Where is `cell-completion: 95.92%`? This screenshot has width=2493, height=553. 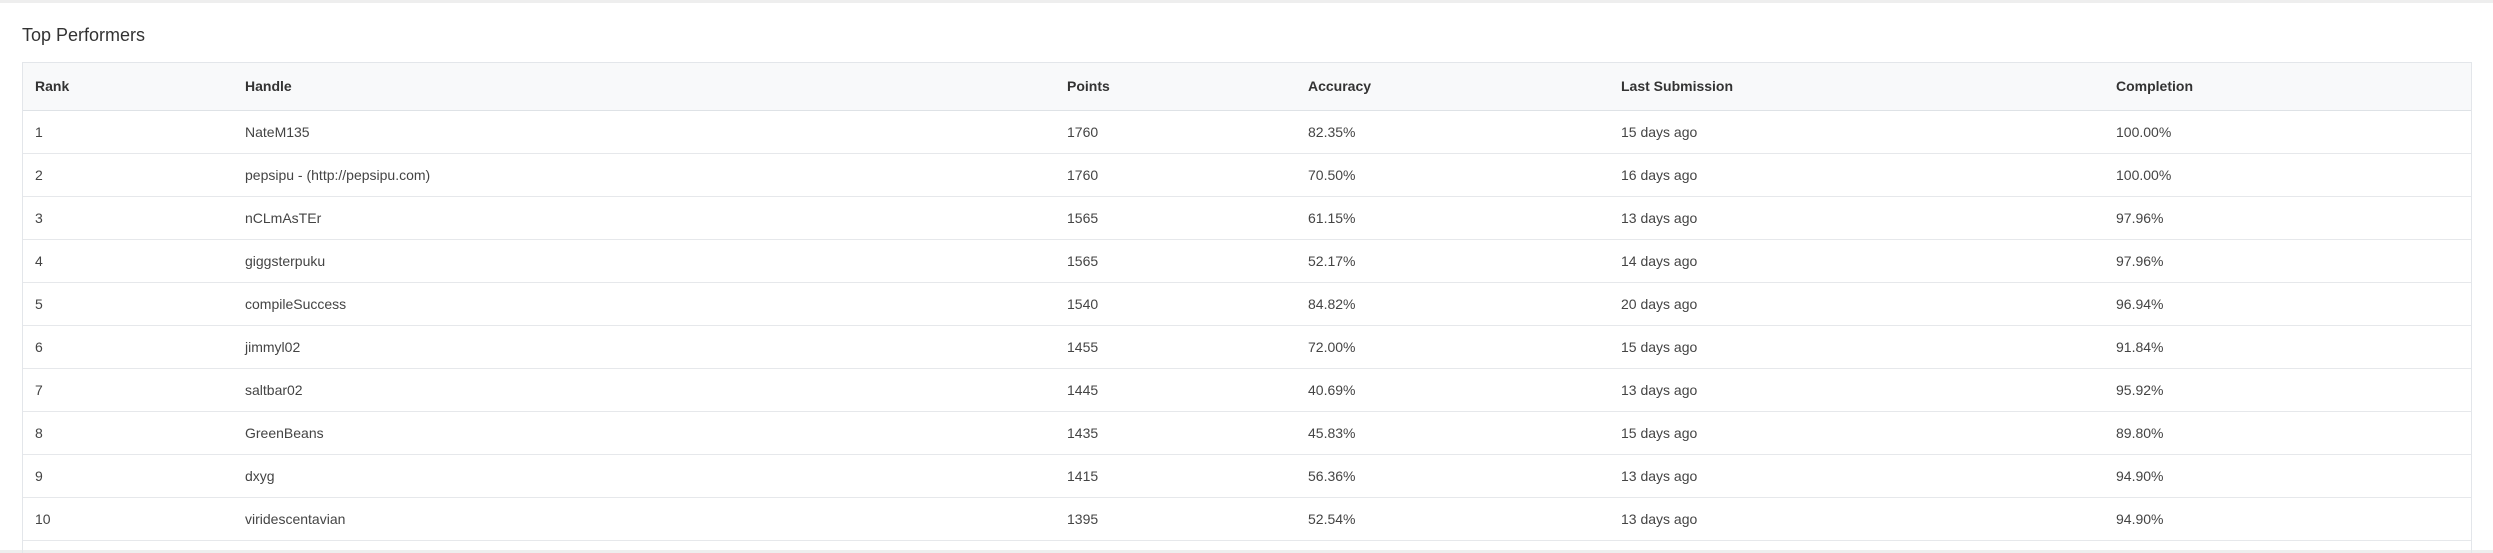
cell-completion: 95.92% is located at coordinates (2287, 390).